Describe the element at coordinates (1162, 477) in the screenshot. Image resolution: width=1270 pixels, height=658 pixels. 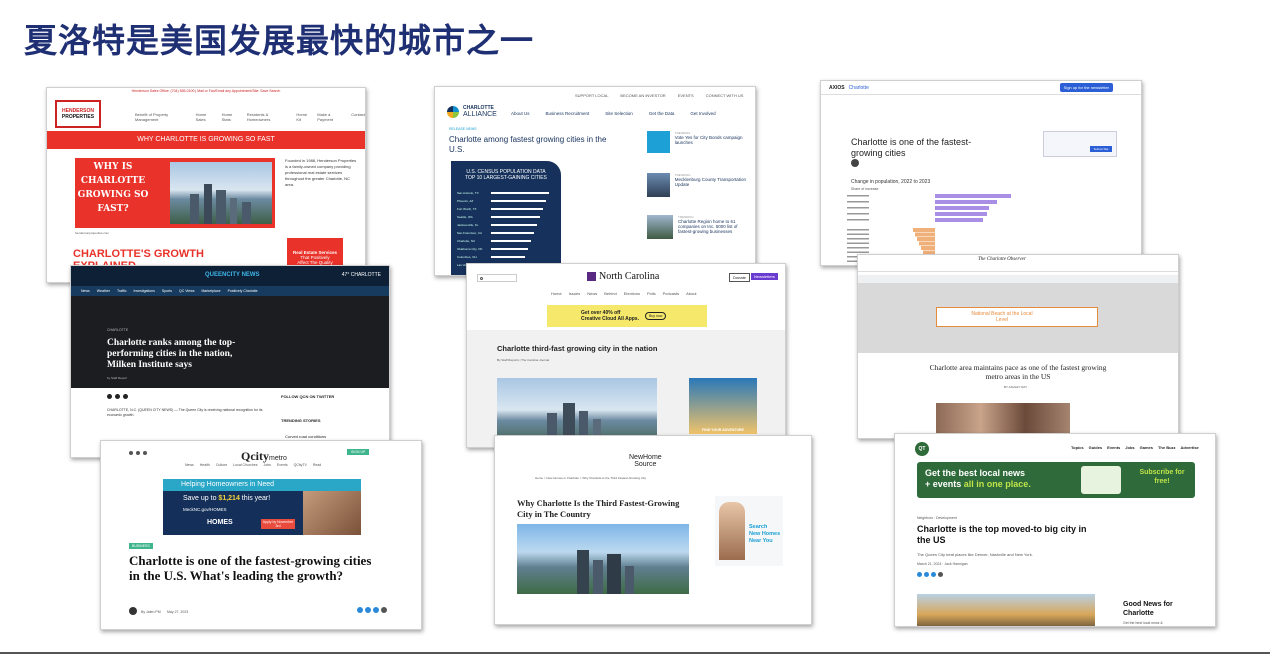
I see `banner-subscribe-button: Subscribe for free!` at that location.